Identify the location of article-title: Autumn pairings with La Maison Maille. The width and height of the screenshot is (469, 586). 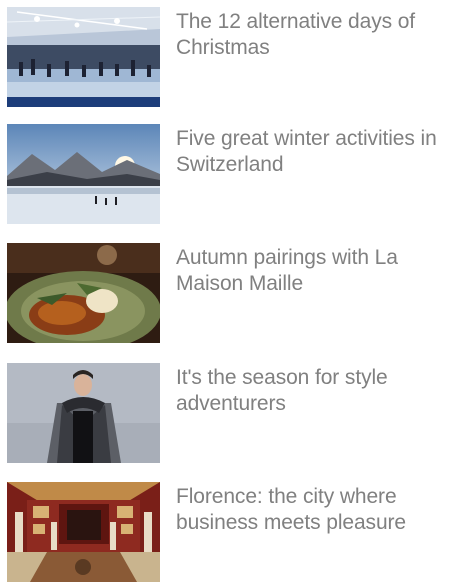
(321, 271).